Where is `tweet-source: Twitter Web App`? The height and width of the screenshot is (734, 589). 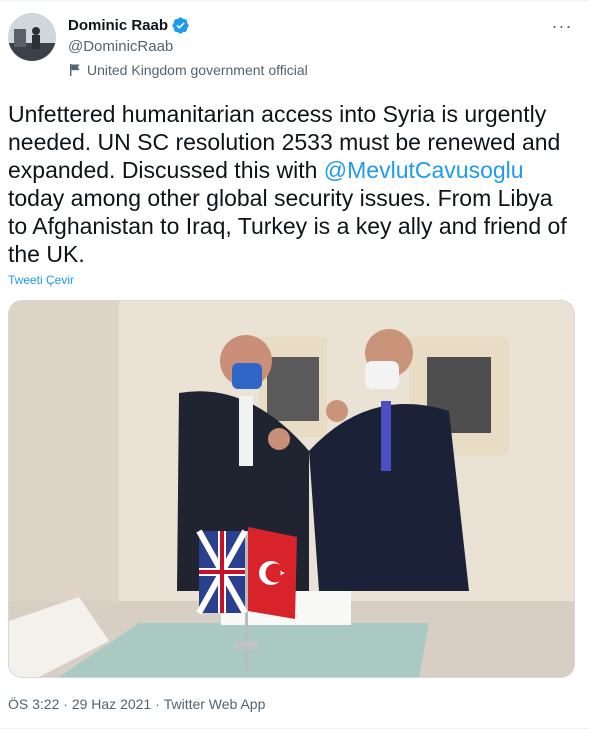 tweet-source: Twitter Web App is located at coordinates (215, 704).